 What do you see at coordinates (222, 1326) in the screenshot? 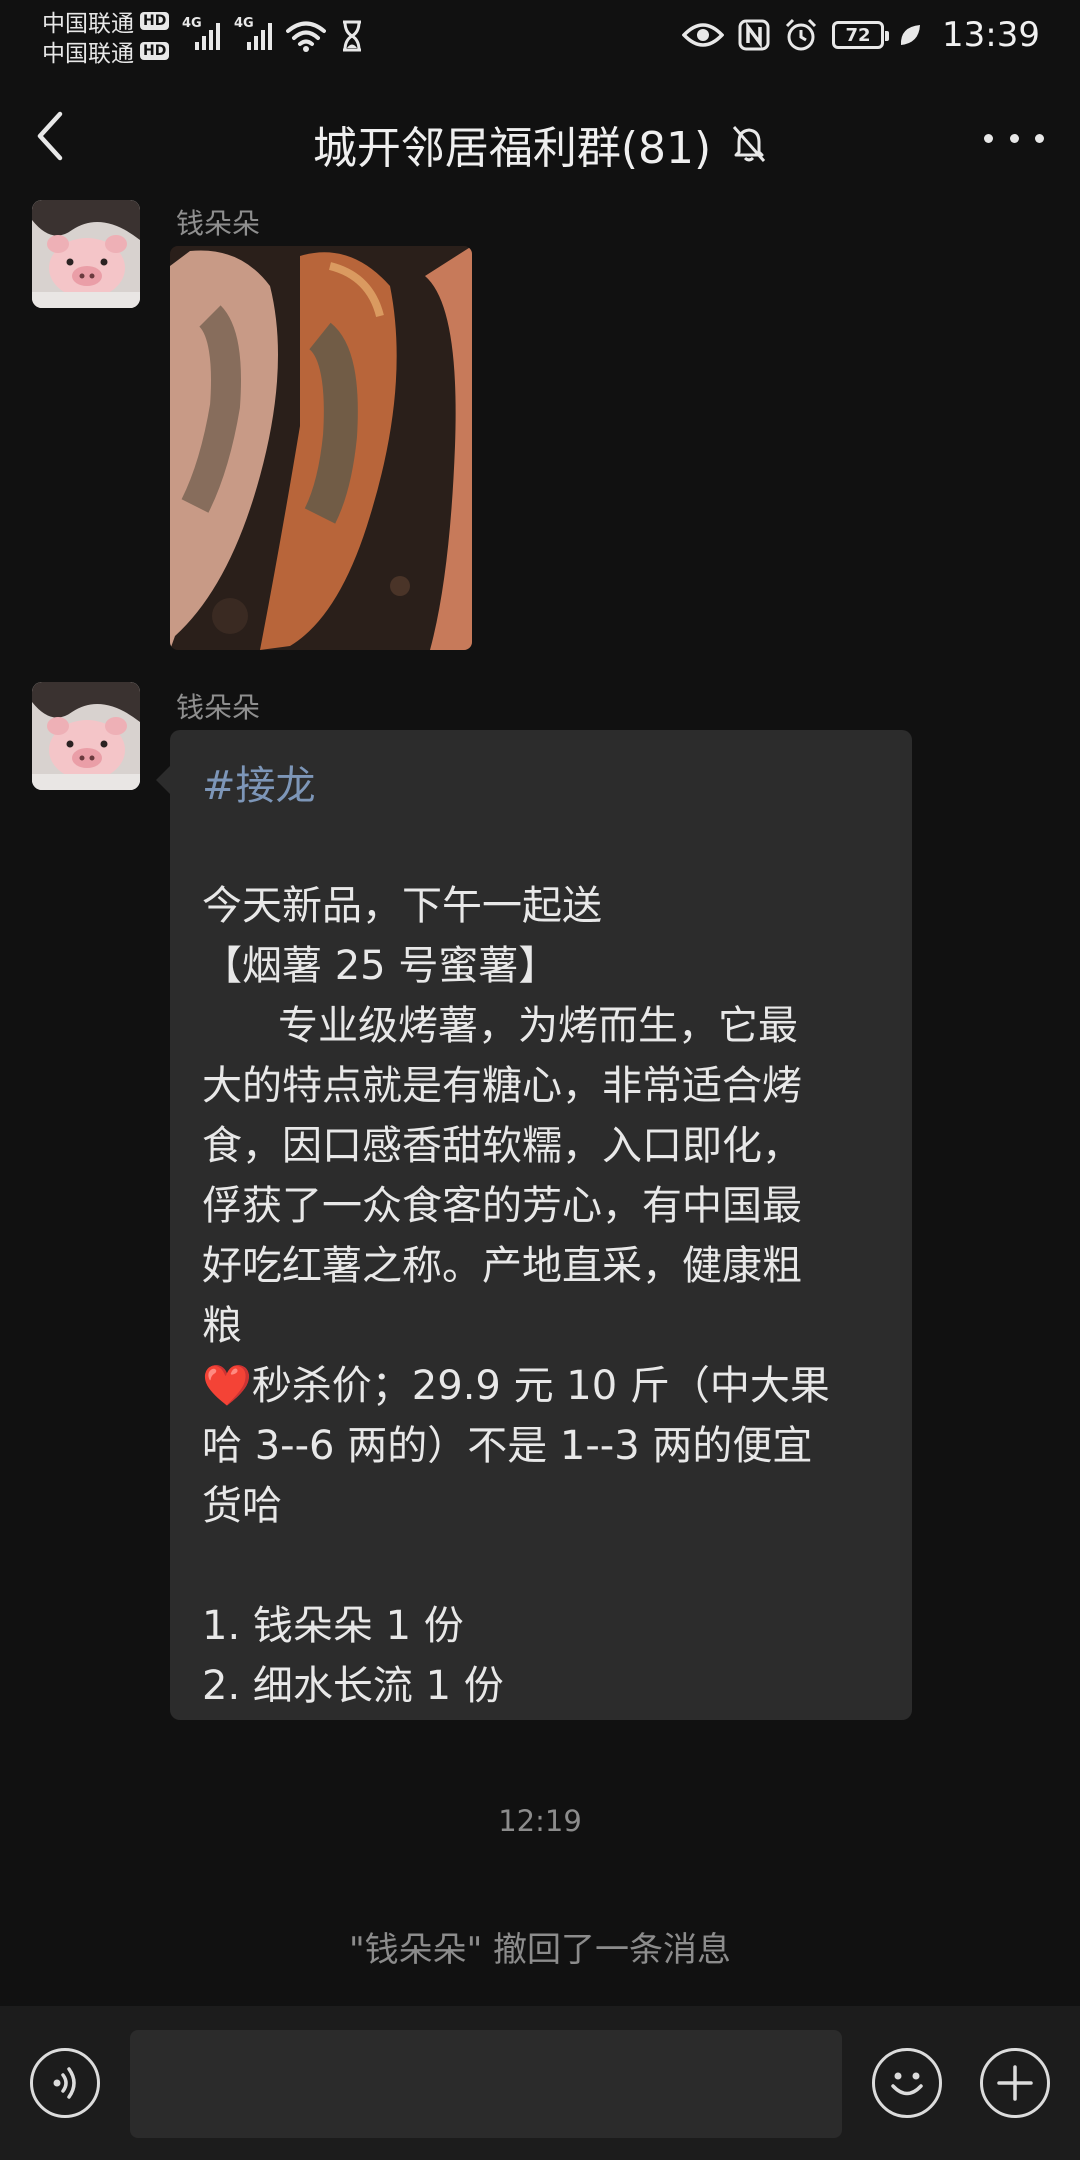
I see `message-line: 粮` at bounding box center [222, 1326].